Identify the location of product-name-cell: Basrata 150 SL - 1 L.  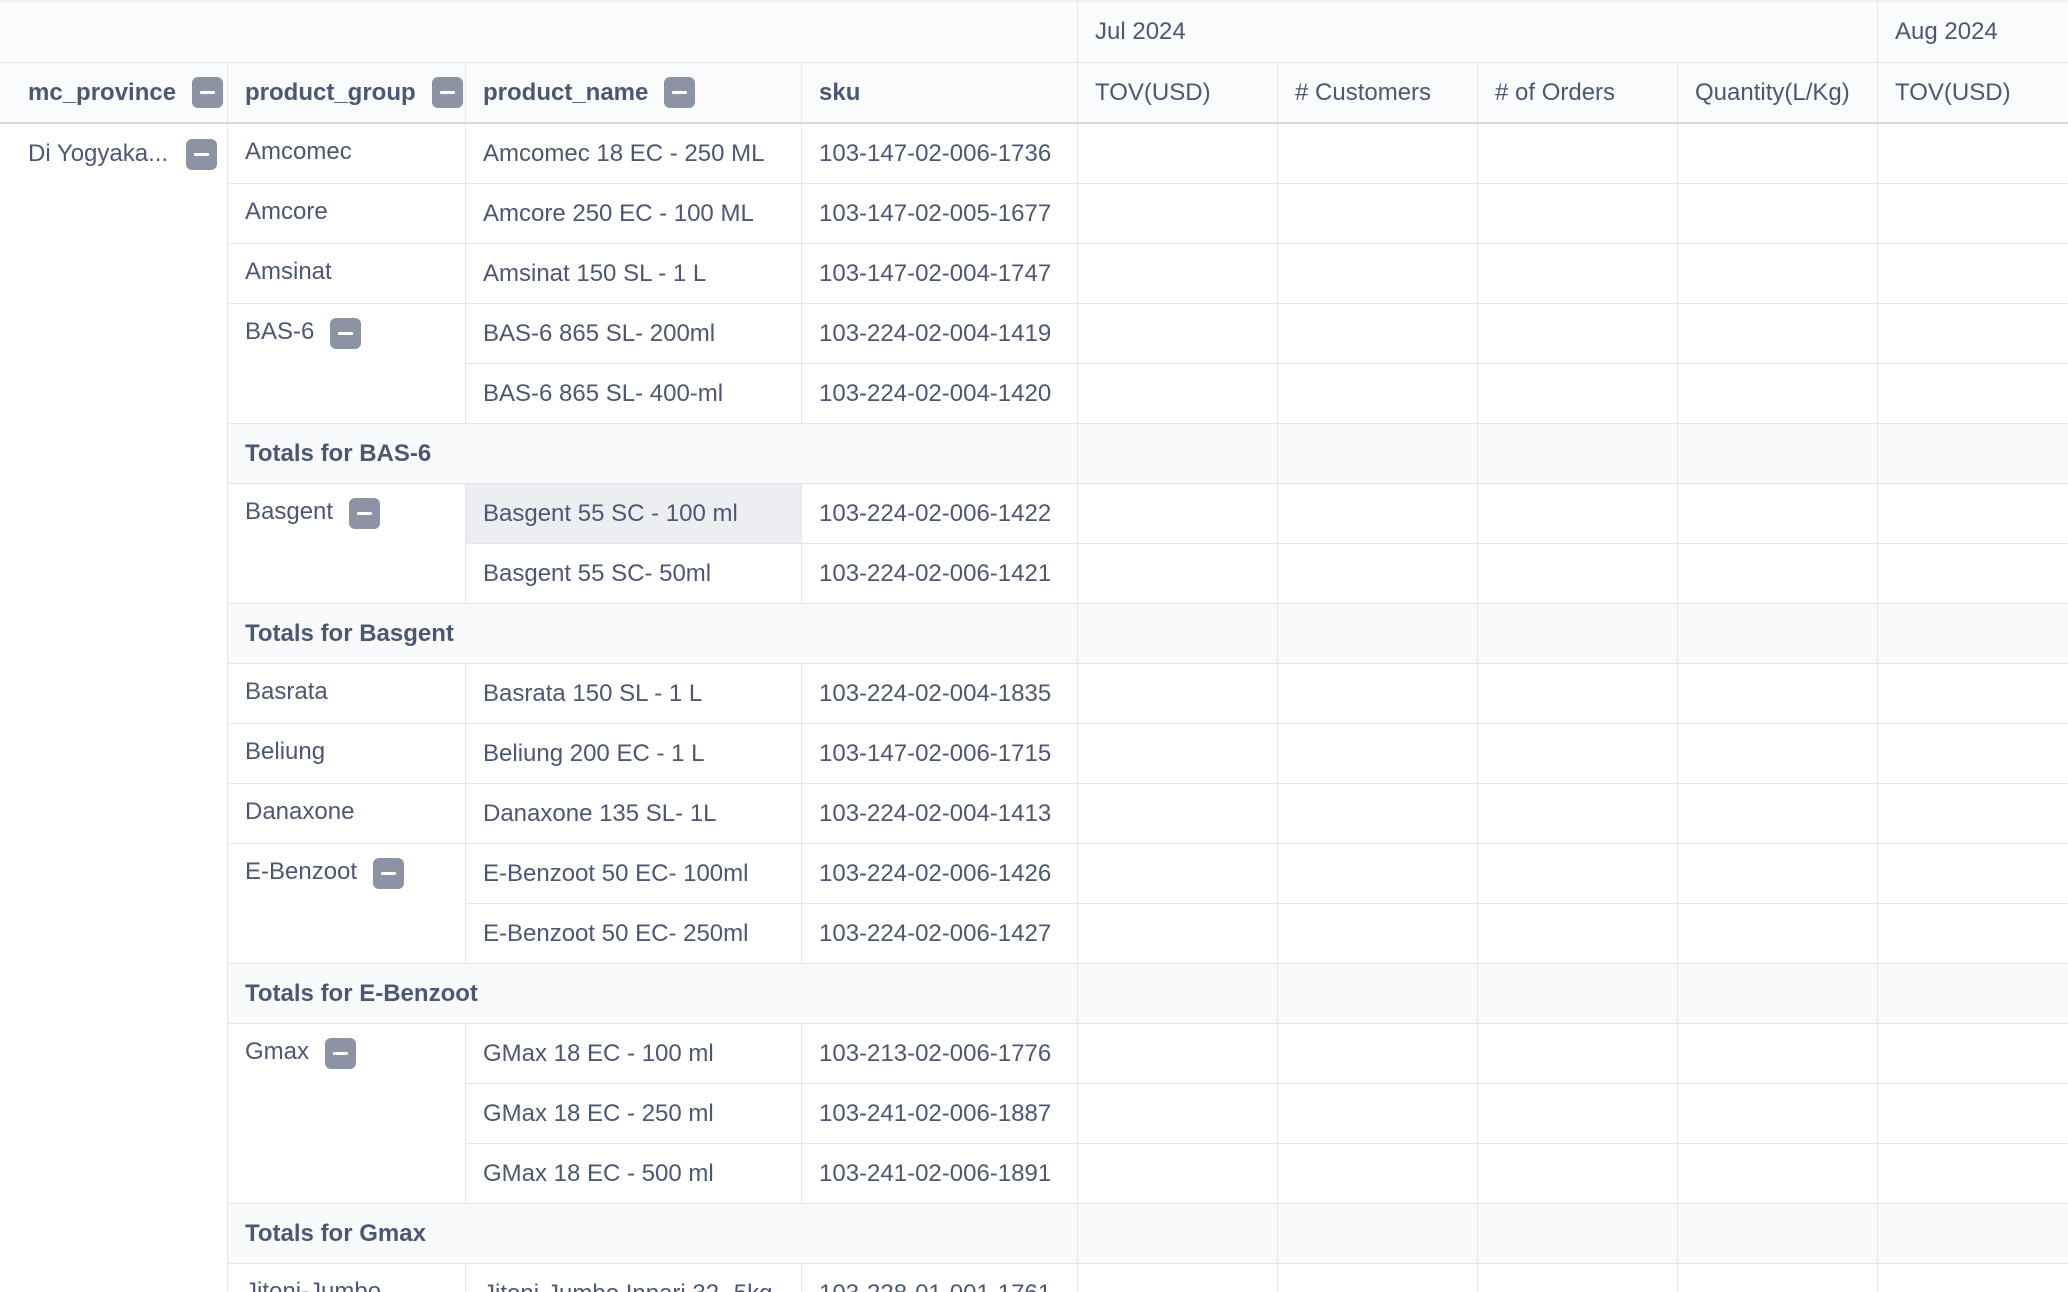
(633, 694).